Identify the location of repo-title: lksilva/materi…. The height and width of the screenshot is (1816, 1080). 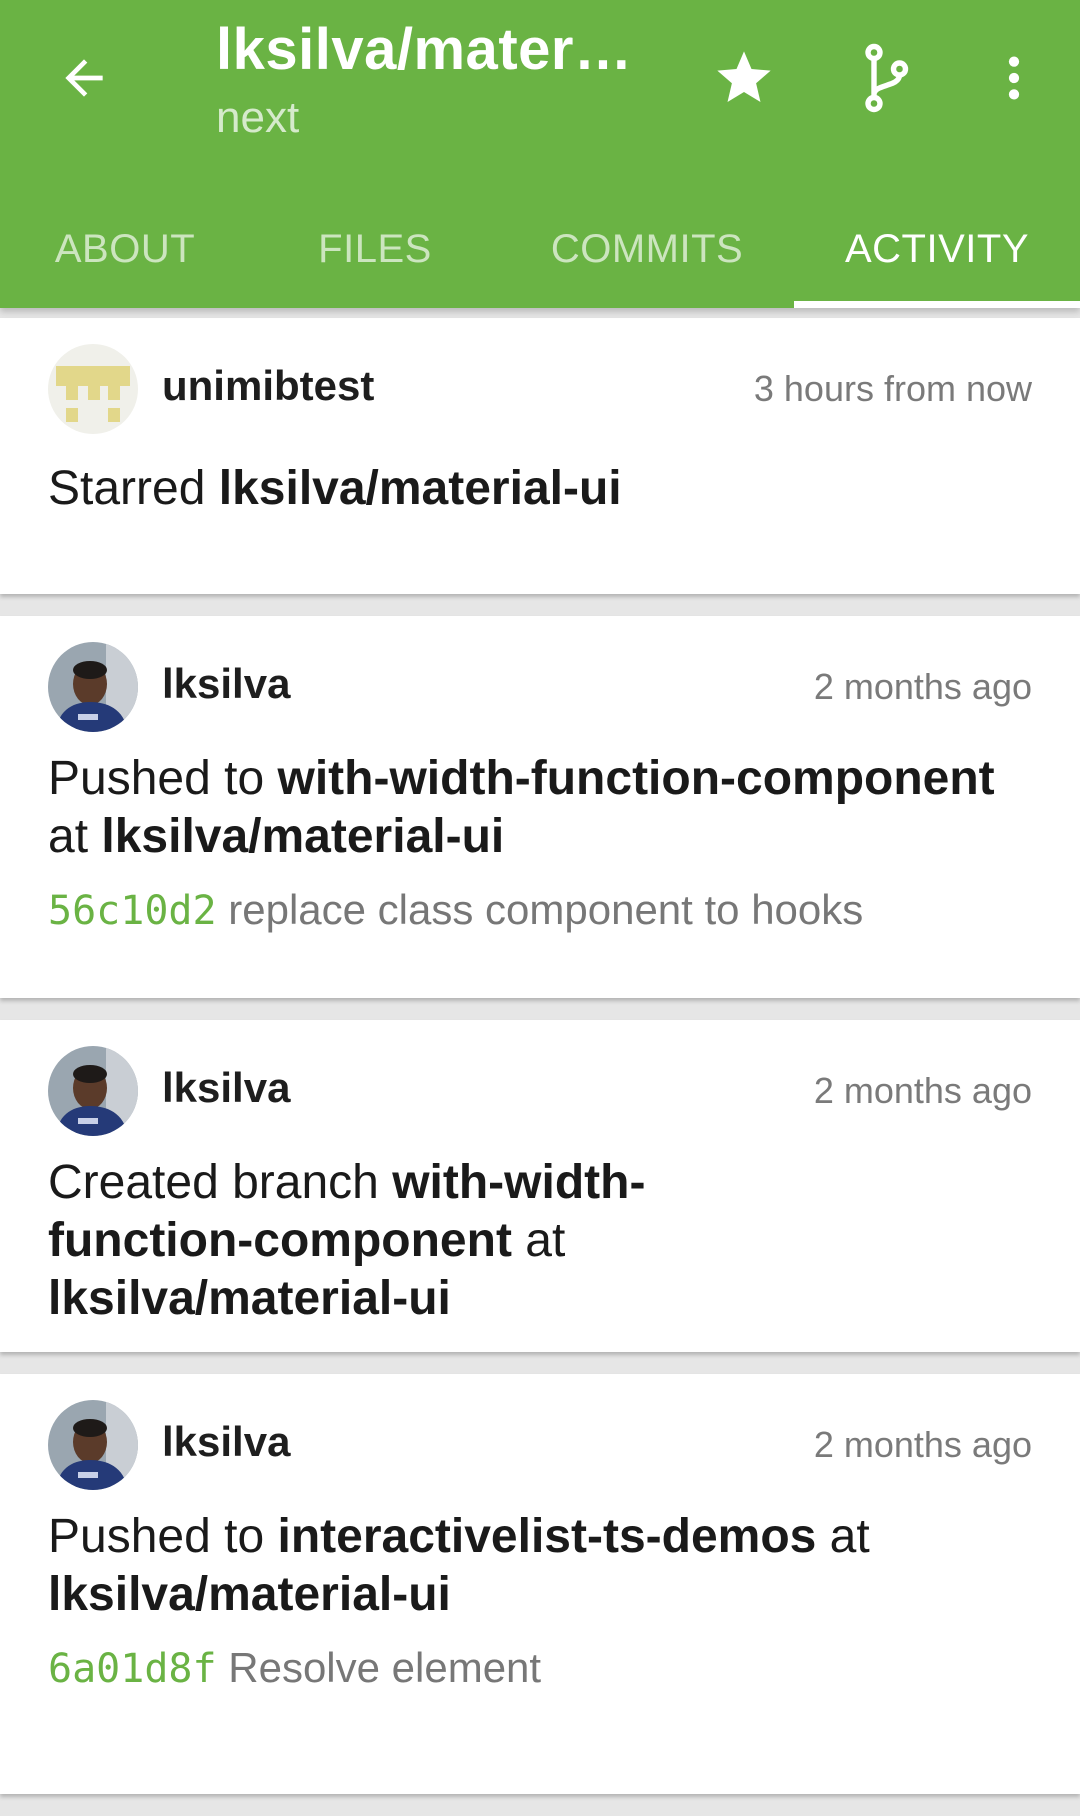
(426, 49).